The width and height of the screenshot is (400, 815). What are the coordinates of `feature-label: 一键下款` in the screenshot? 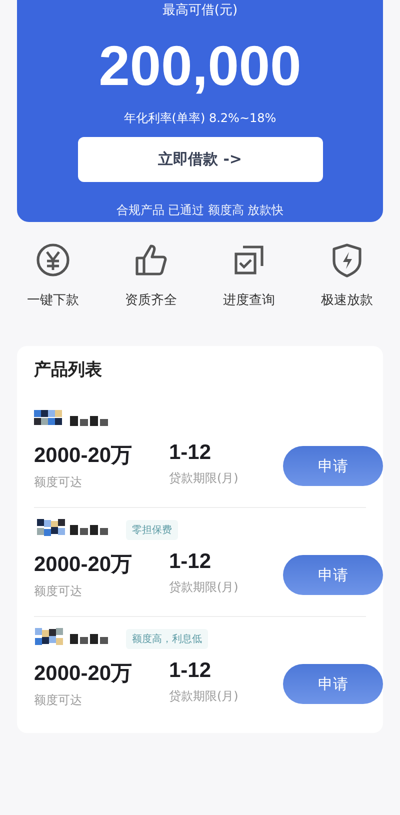 It's located at (53, 300).